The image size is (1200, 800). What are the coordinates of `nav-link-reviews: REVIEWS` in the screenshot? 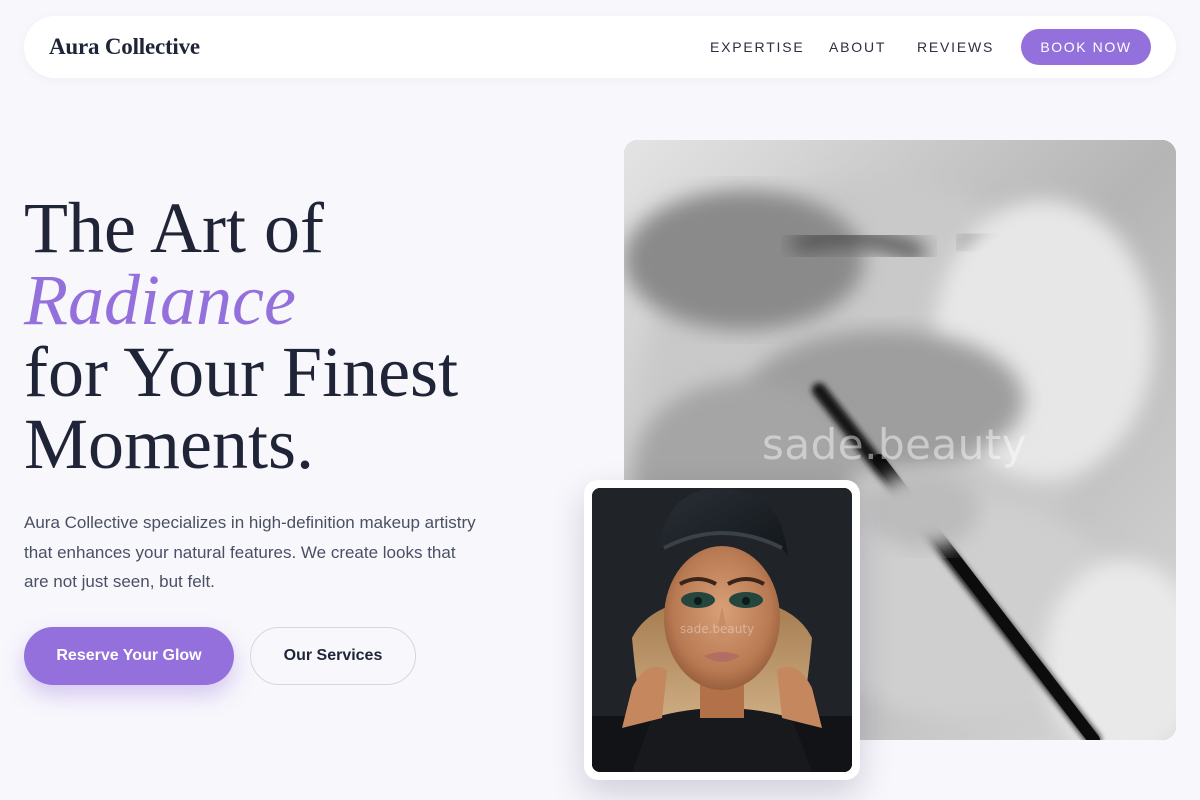 It's located at (955, 47).